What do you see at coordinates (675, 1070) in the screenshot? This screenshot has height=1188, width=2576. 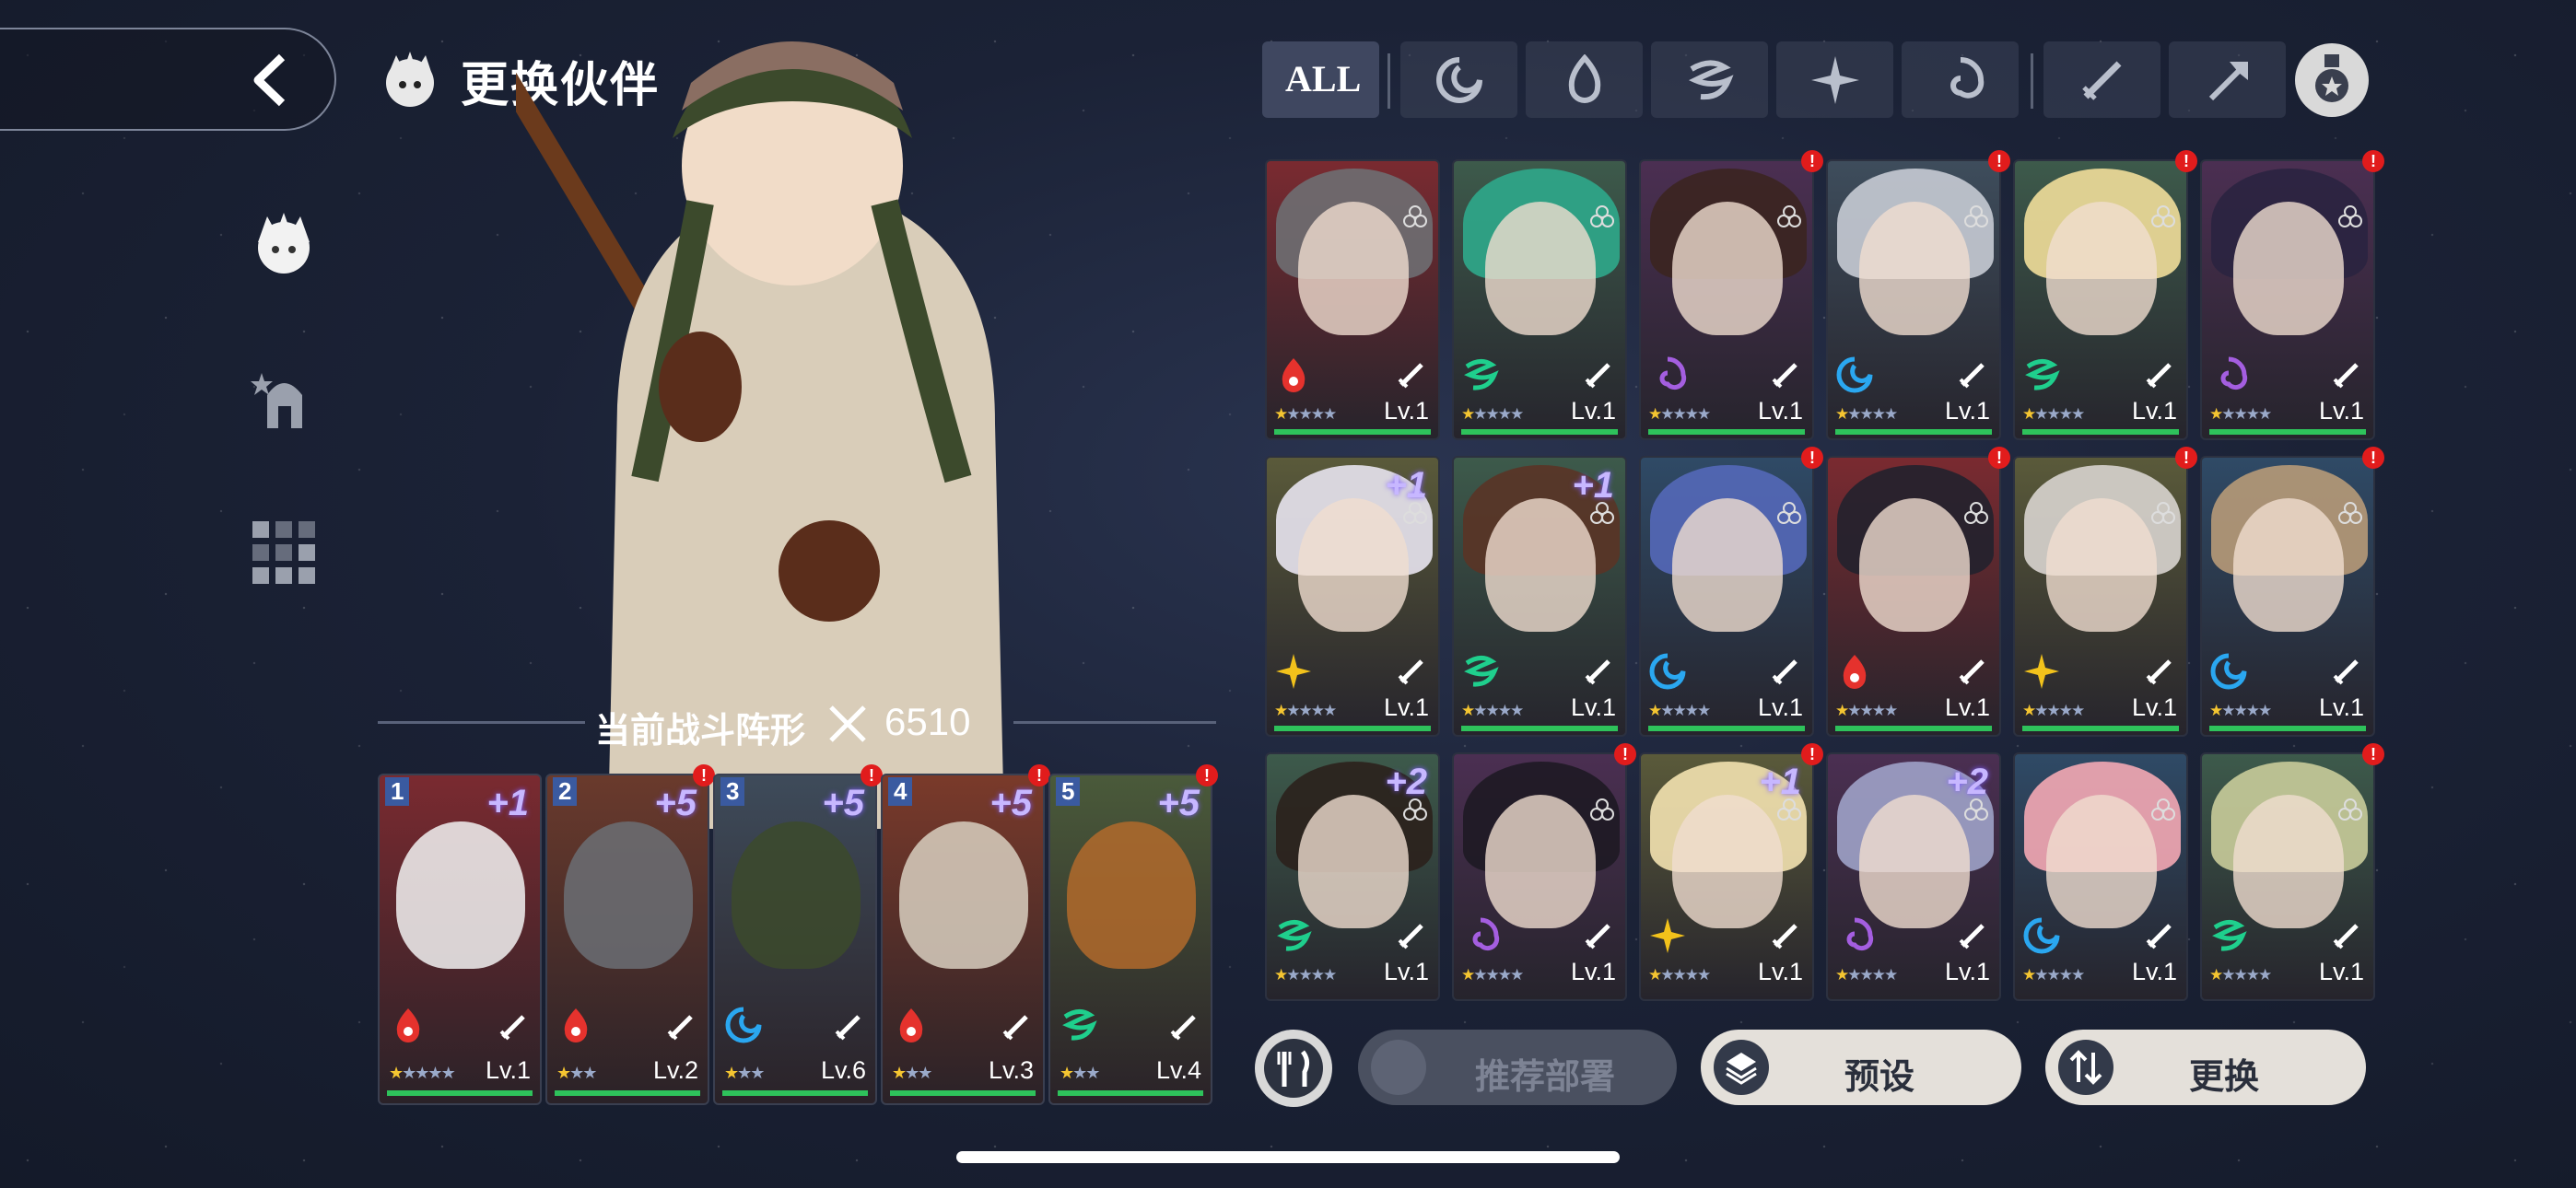 I see `level-label: Lv.2` at bounding box center [675, 1070].